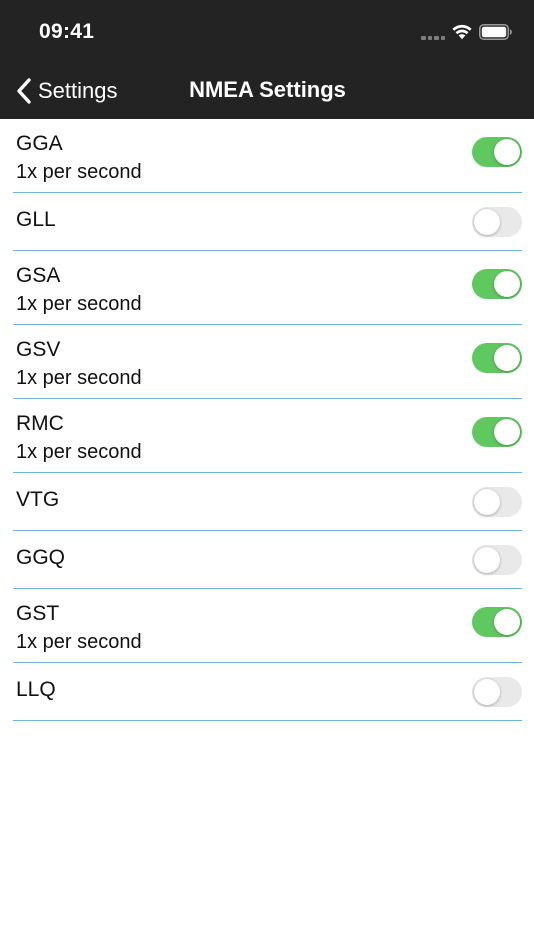 The height and width of the screenshot is (950, 534). I want to click on toggle-rmc, so click(497, 432).